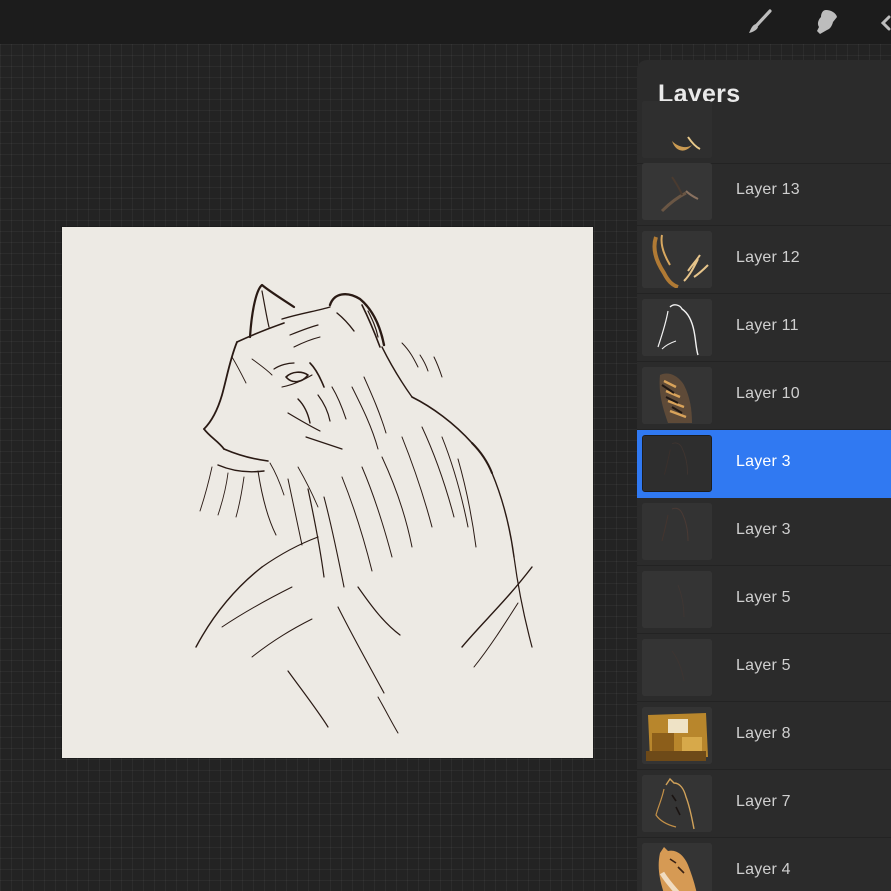  I want to click on layer-name: Layer 4, so click(763, 869).